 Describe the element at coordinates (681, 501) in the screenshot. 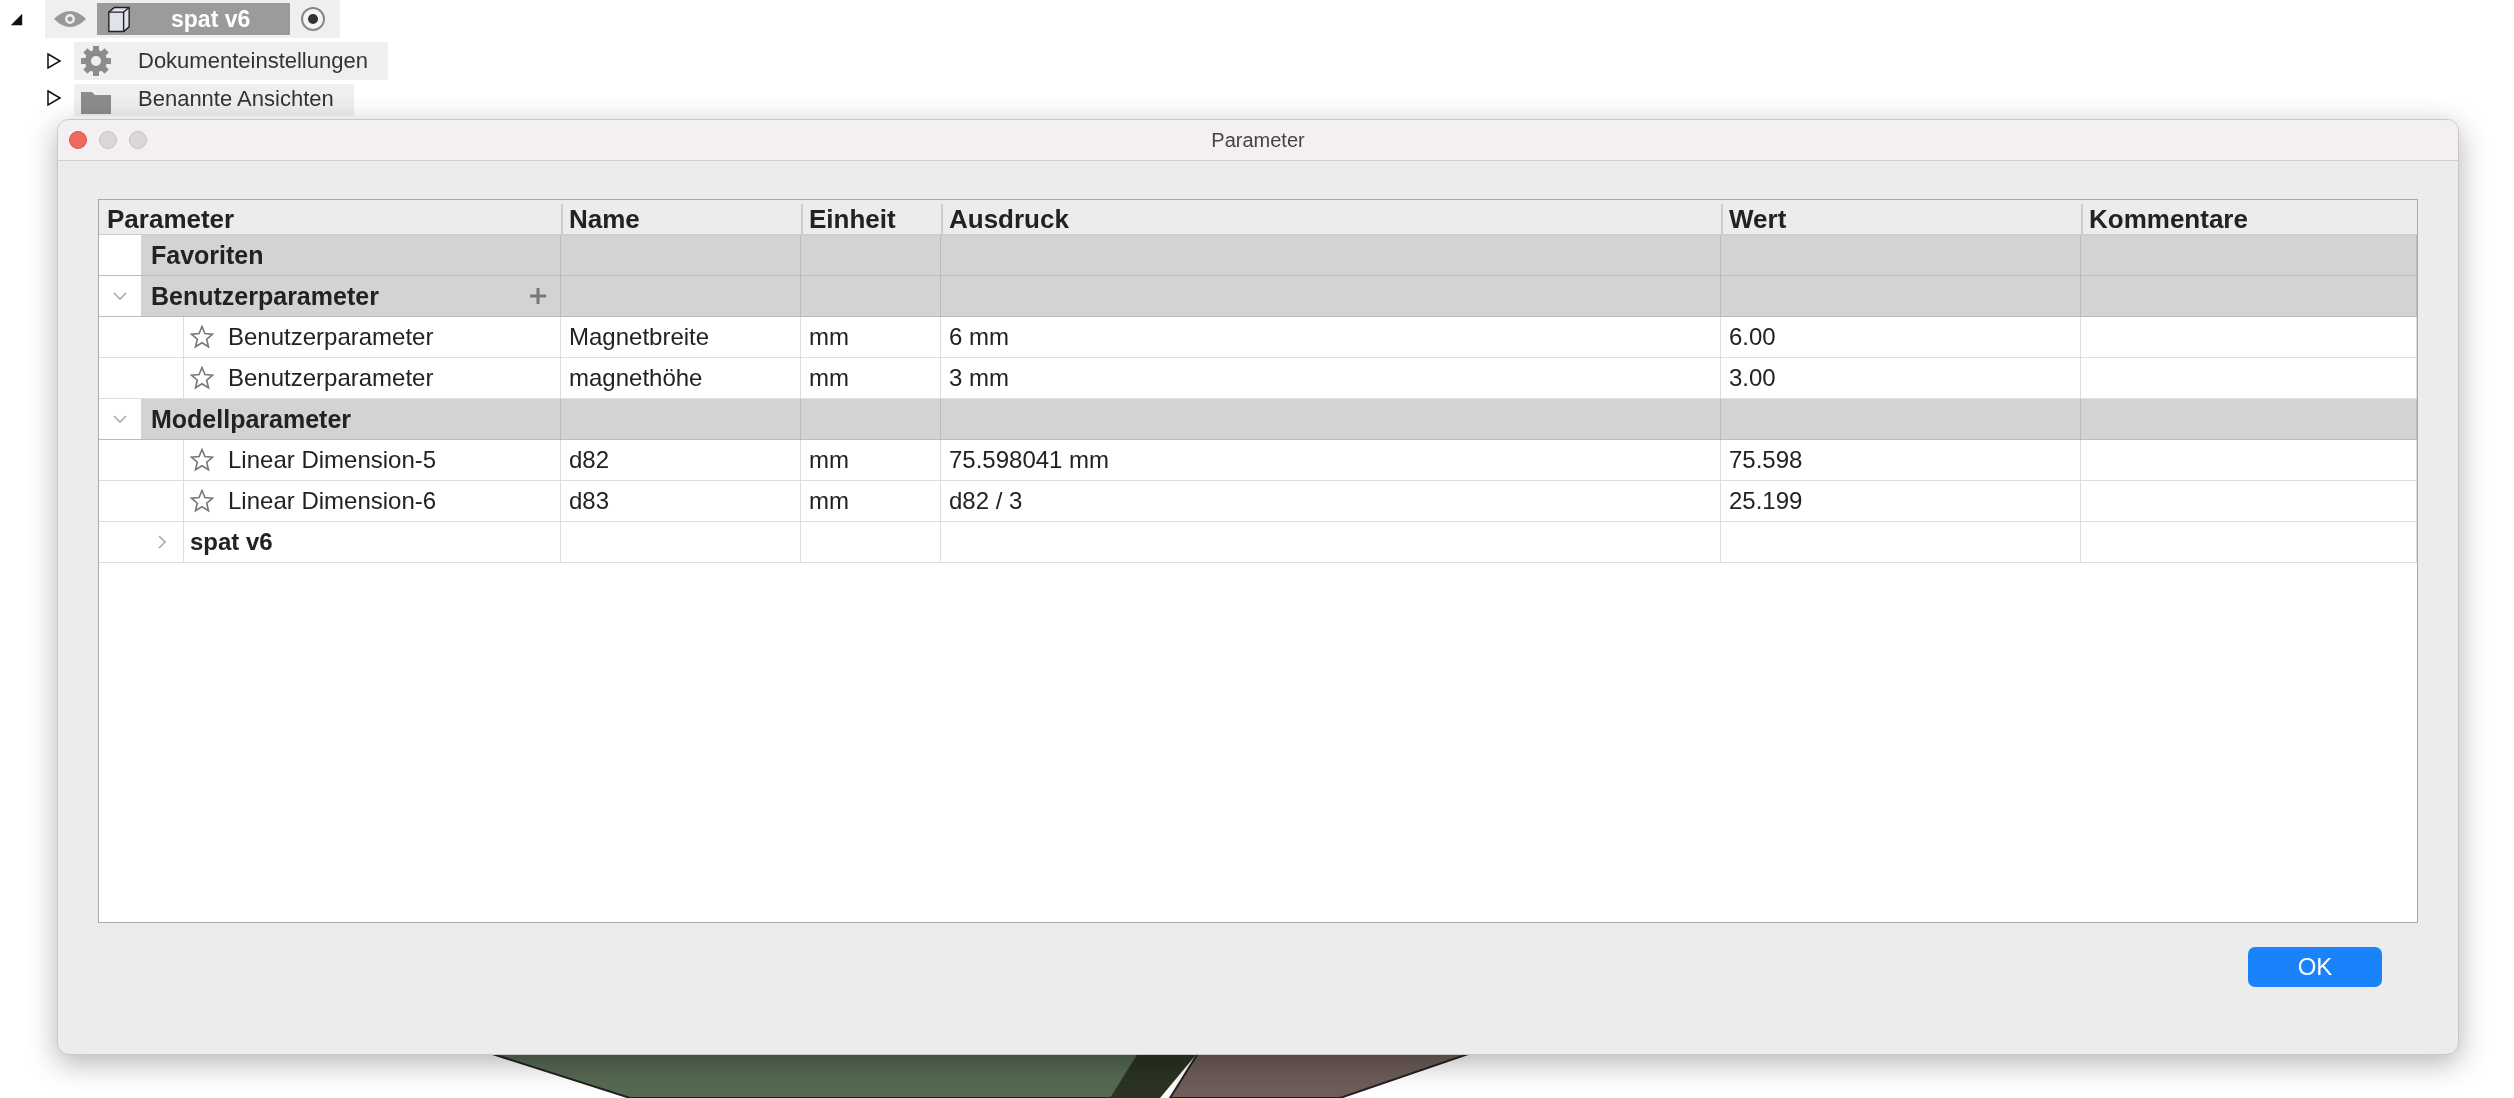

I see `table-cell: d83` at that location.